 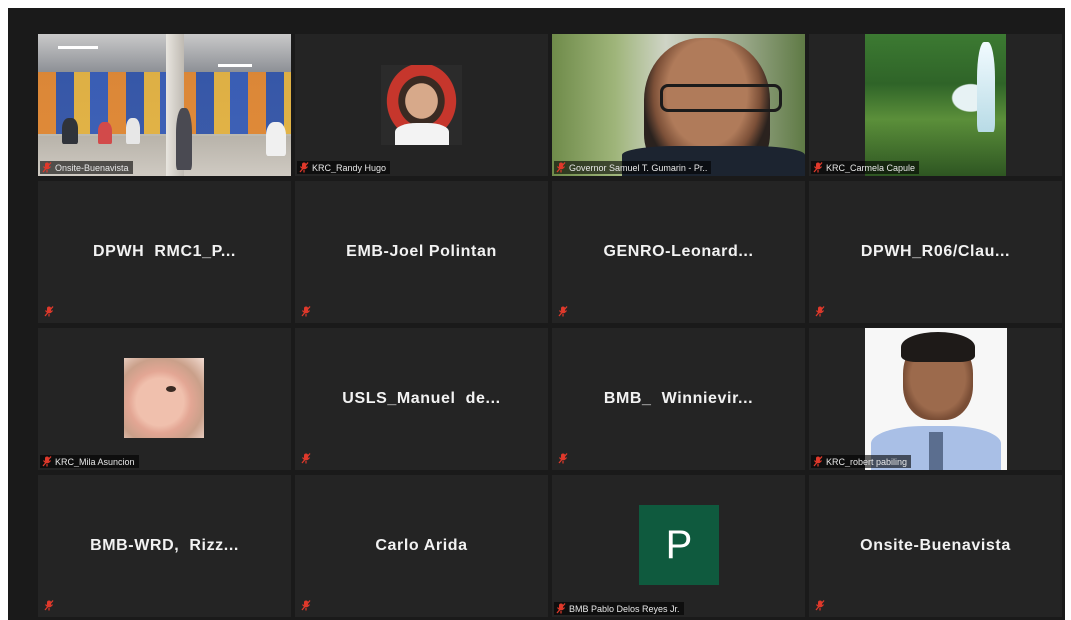 I want to click on avatar: P, so click(x=679, y=545).